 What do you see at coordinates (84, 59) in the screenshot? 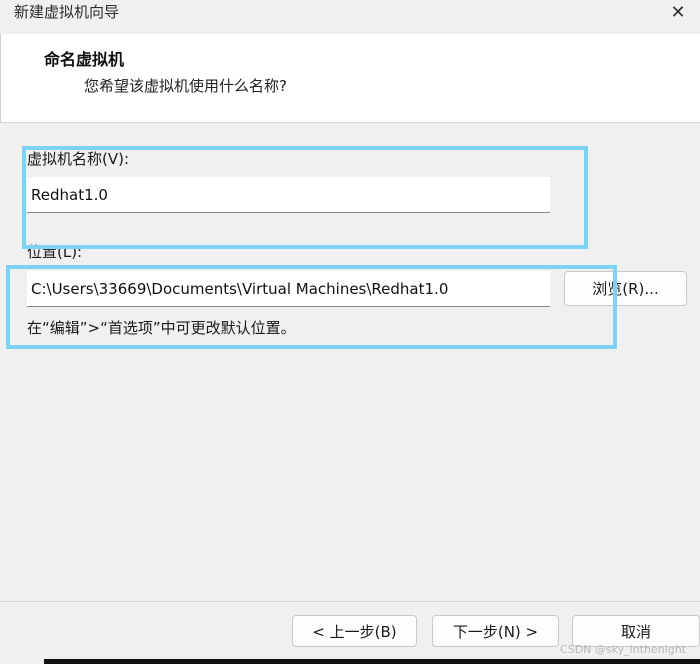
I see `page-title: 命名虚拟机` at bounding box center [84, 59].